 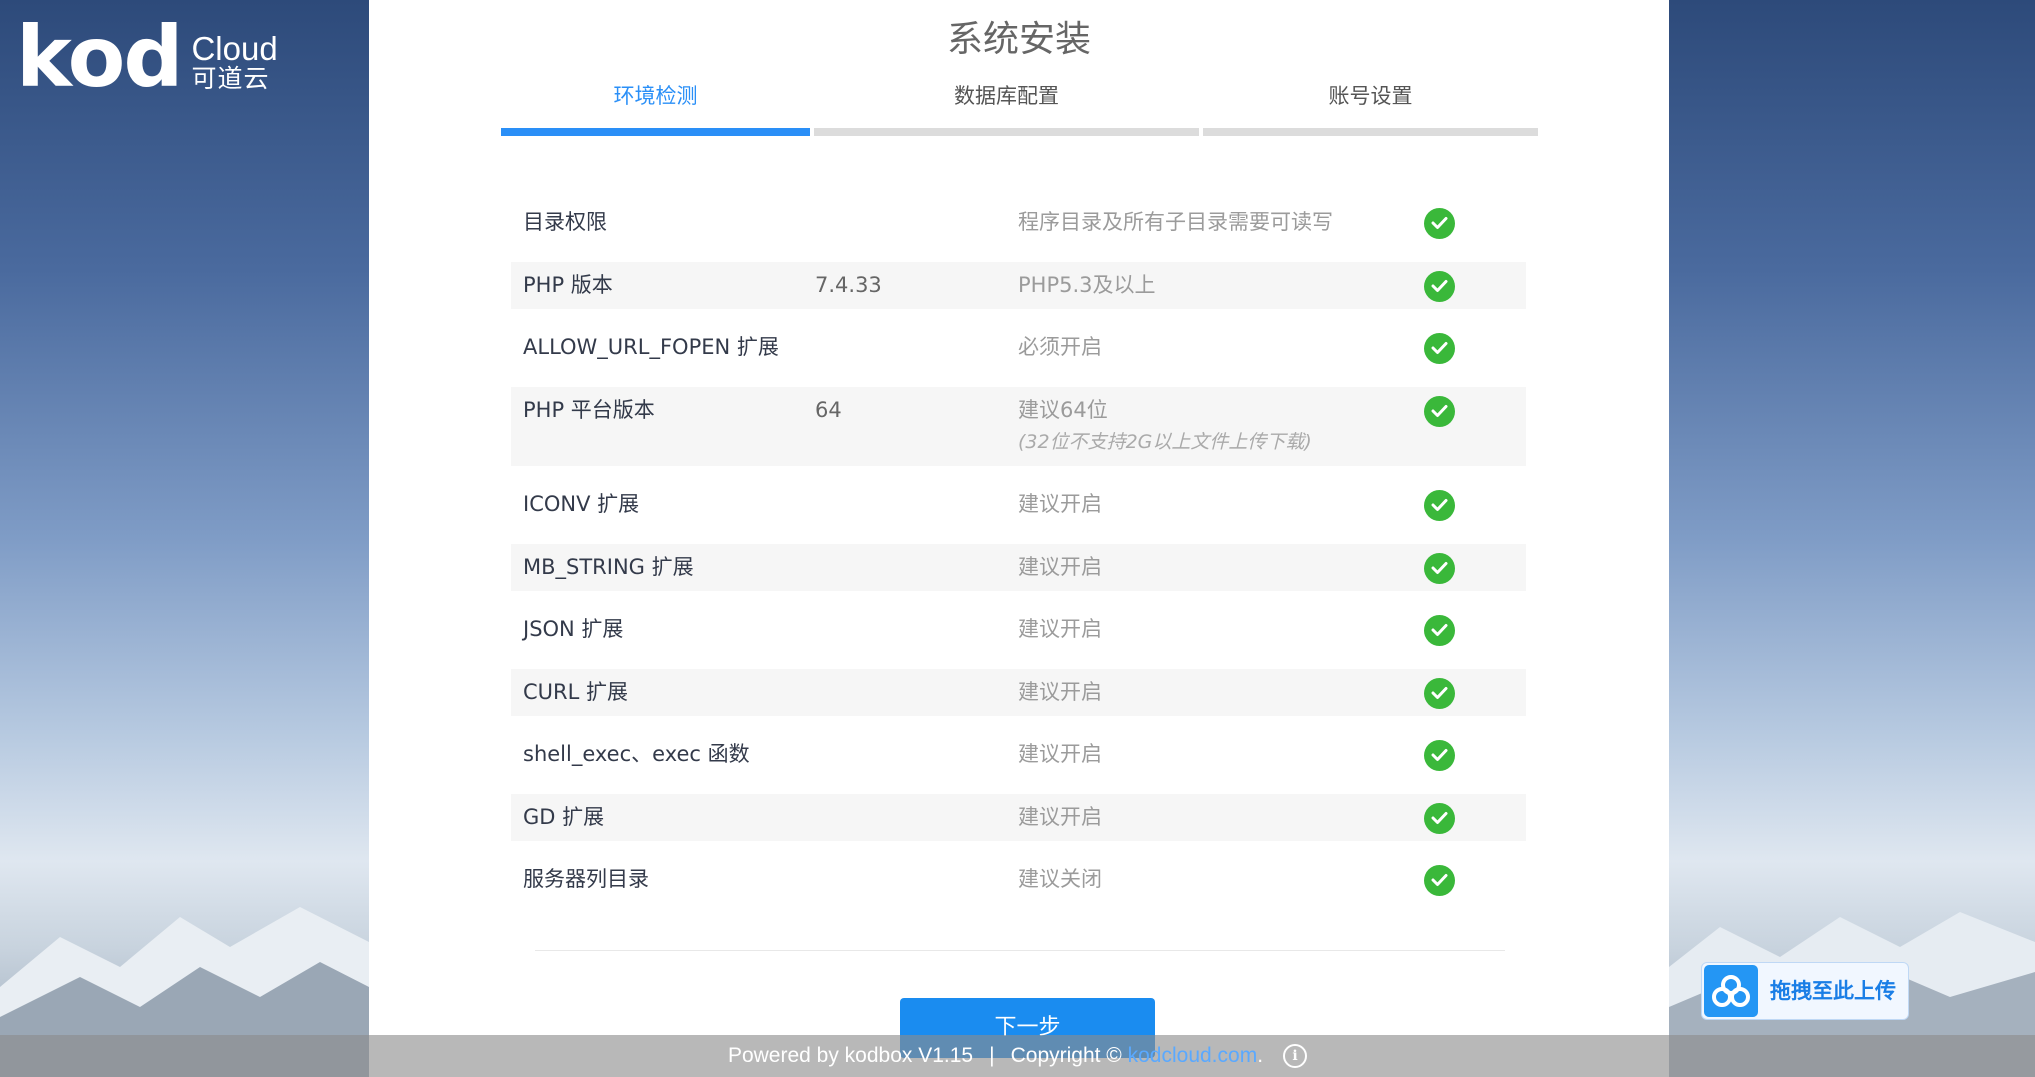 What do you see at coordinates (1370, 96) in the screenshot?
I see `tab-label: 账号设置` at bounding box center [1370, 96].